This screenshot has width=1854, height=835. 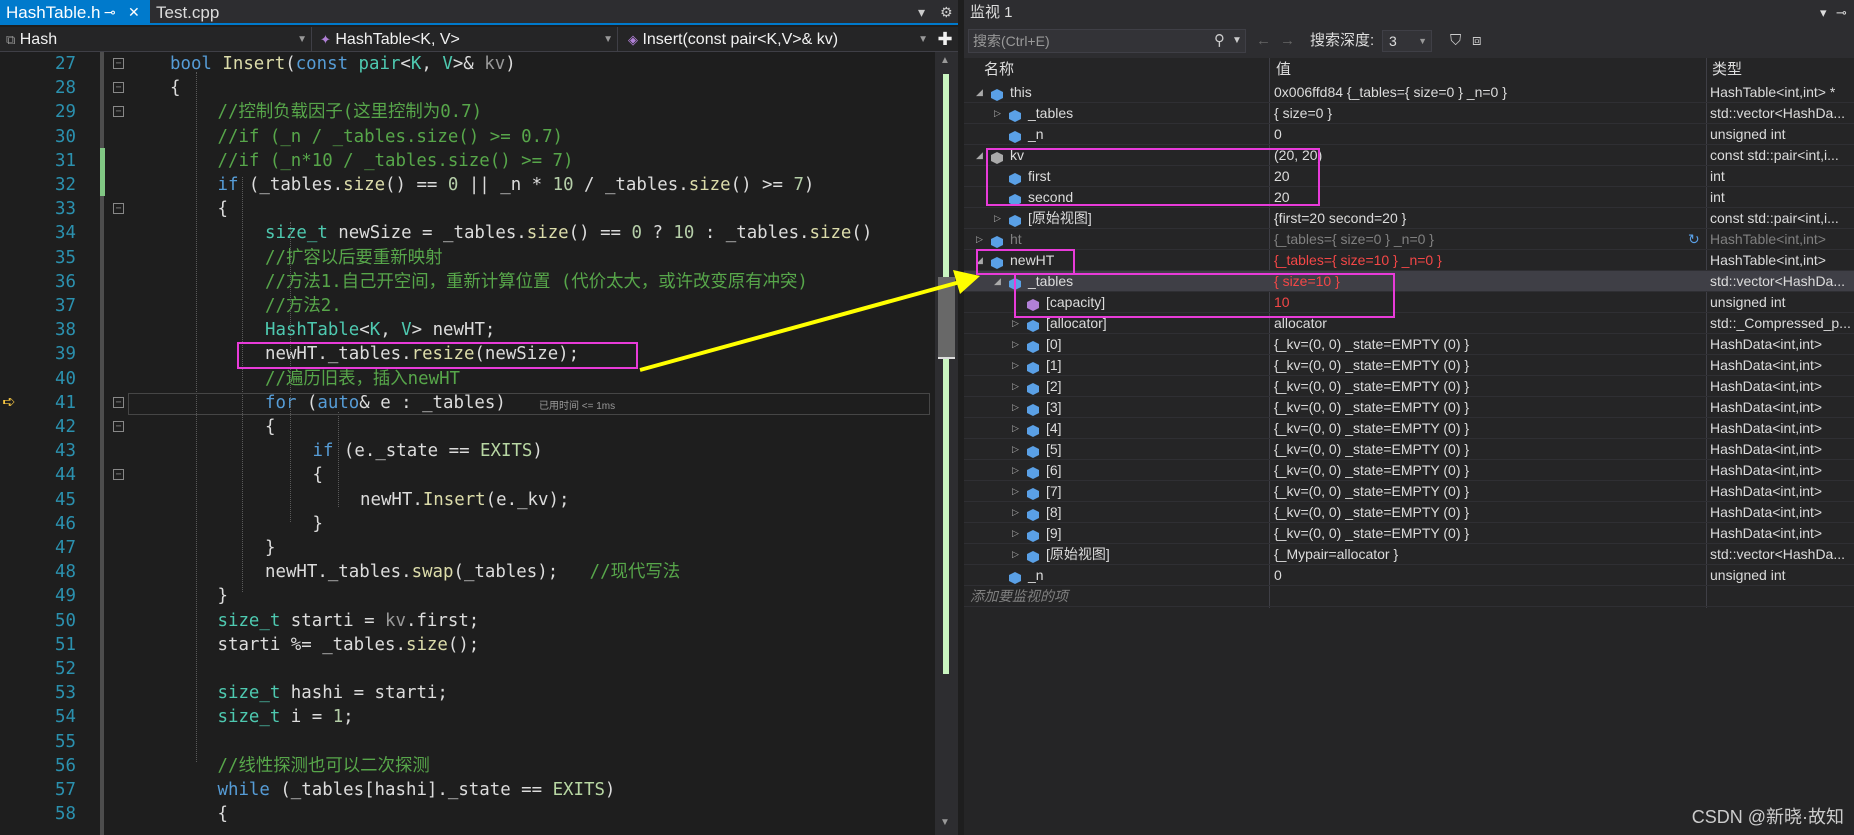 I want to click on arrow-head, so click(x=966, y=282).